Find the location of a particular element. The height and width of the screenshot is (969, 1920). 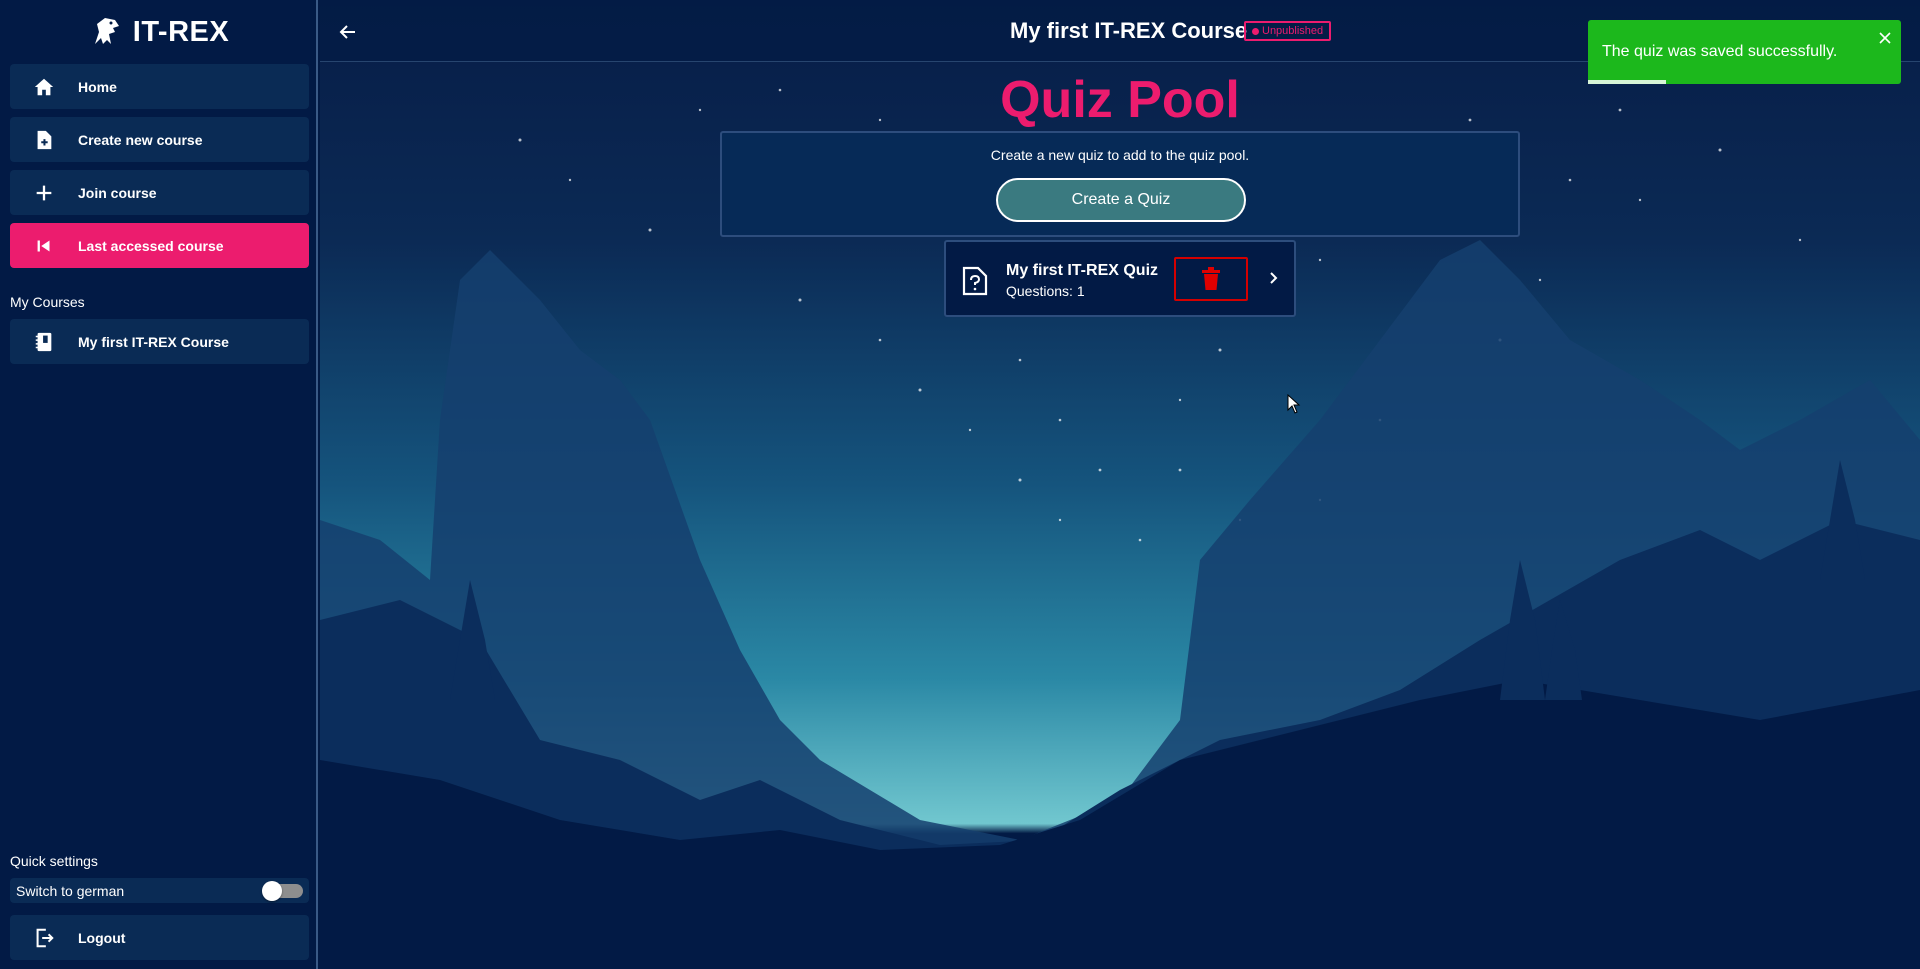

app-logo: IT-REX is located at coordinates (159, 32).